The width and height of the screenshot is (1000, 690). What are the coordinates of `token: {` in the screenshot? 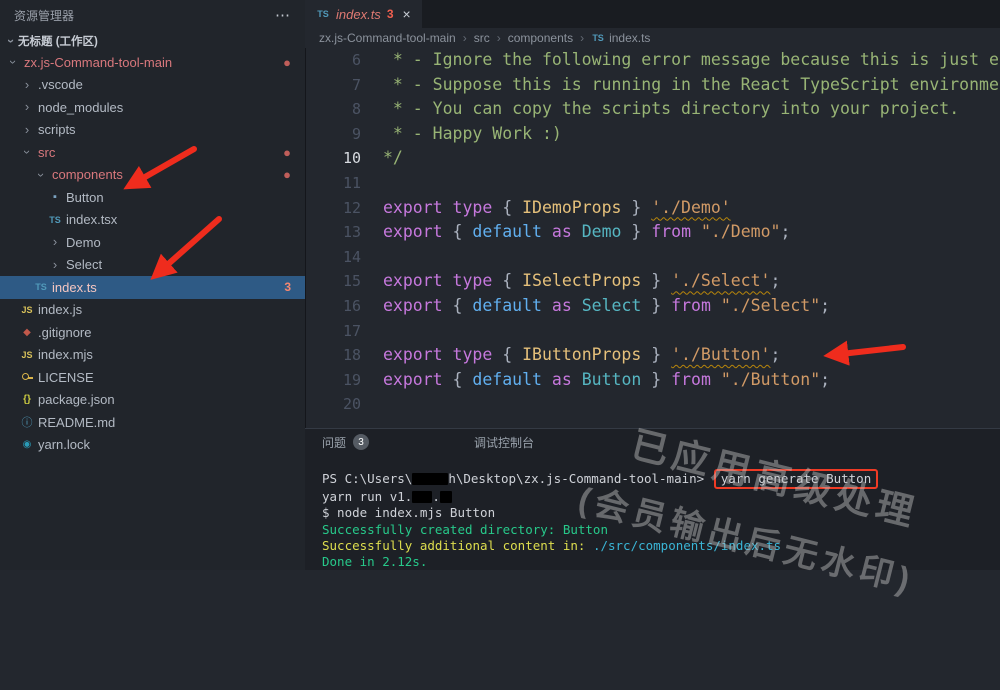 It's located at (462, 232).